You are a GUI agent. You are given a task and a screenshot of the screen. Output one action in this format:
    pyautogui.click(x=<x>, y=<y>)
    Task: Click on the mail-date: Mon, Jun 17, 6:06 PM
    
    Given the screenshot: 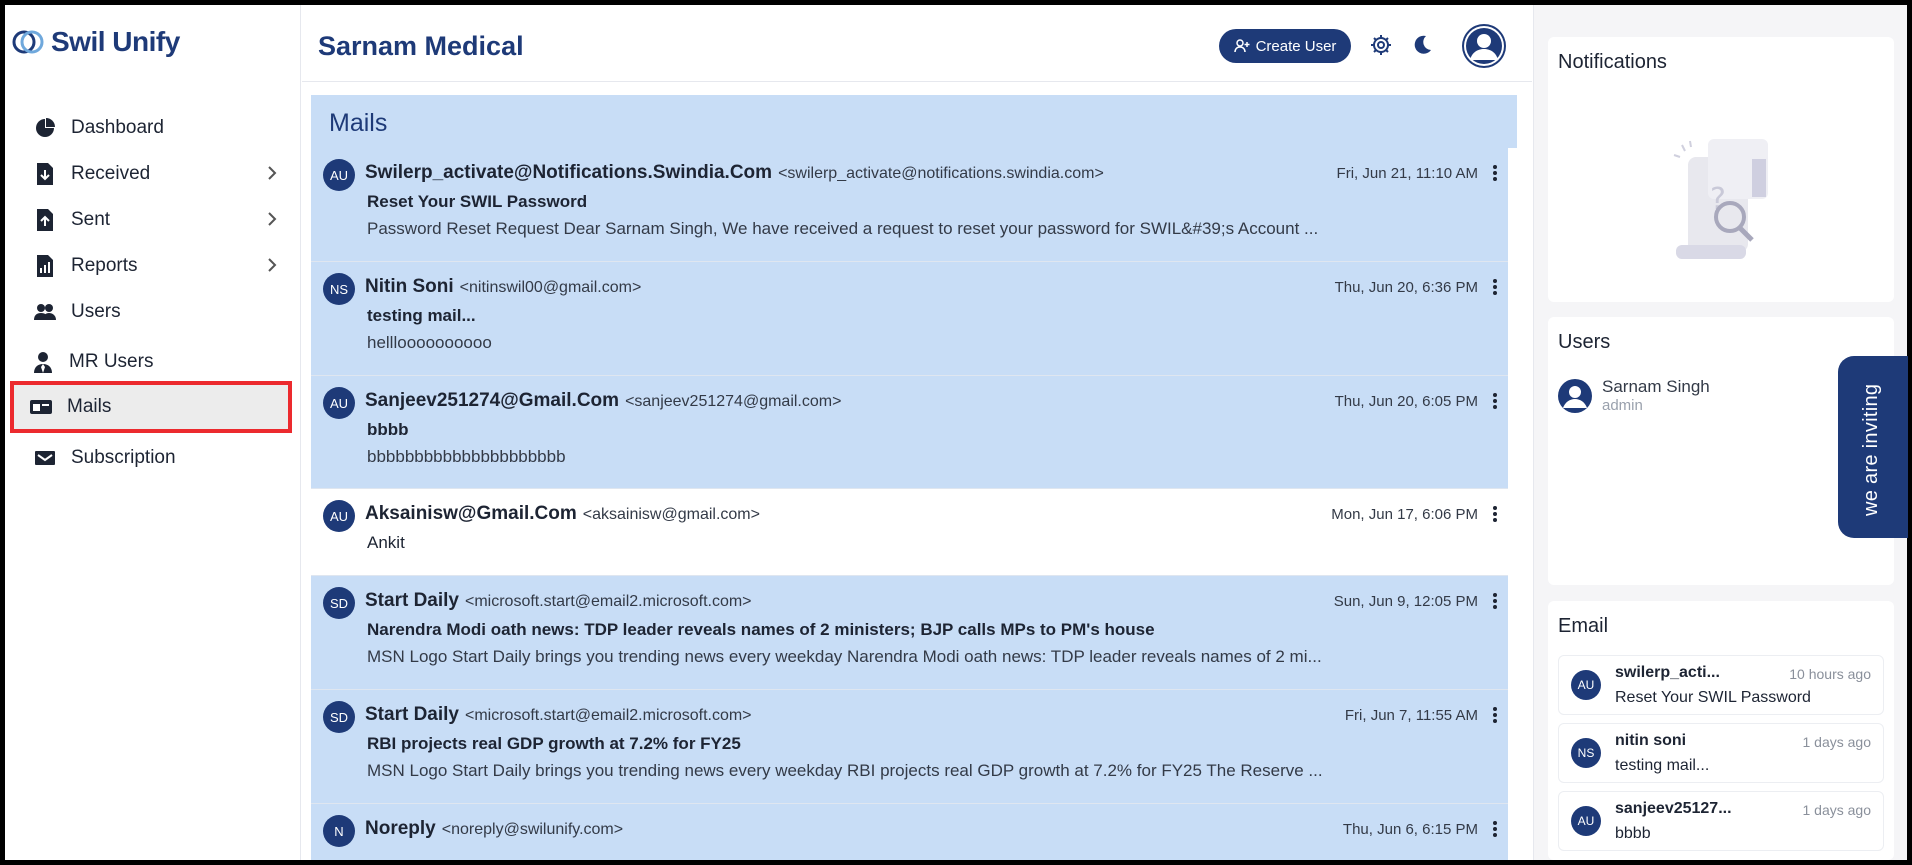 What is the action you would take?
    pyautogui.click(x=1404, y=514)
    